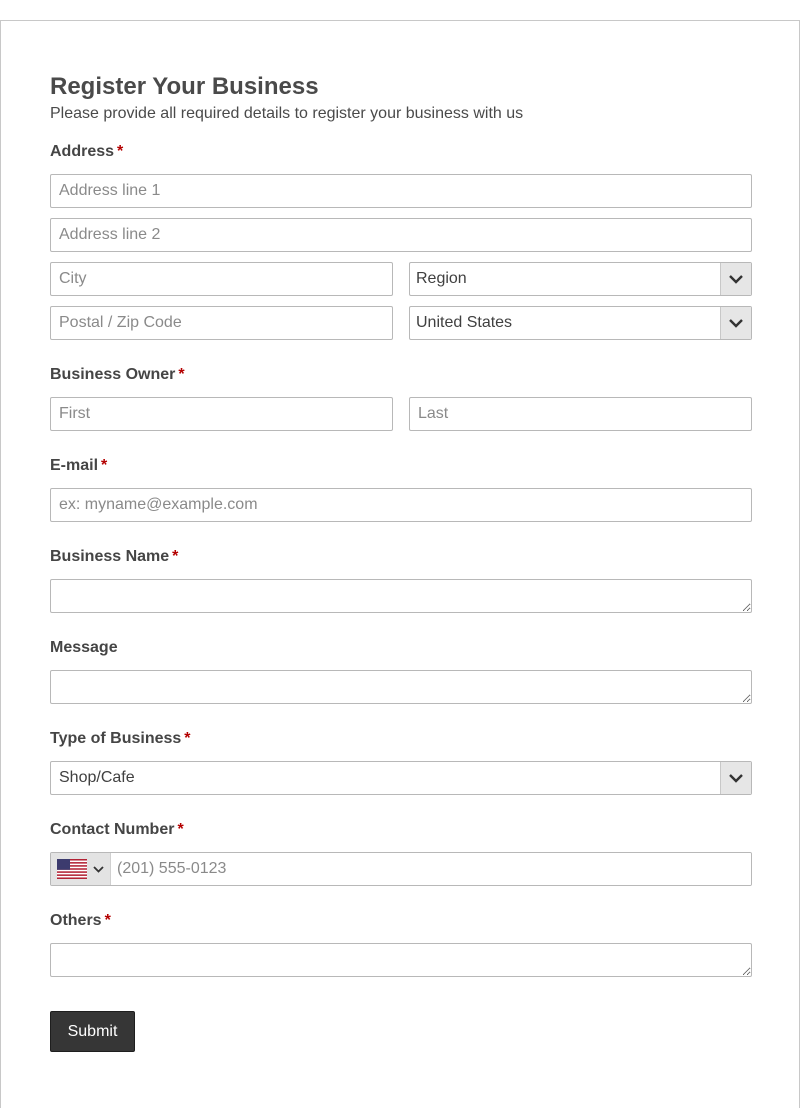  Describe the element at coordinates (431, 869) in the screenshot. I see `contact-number-input` at that location.